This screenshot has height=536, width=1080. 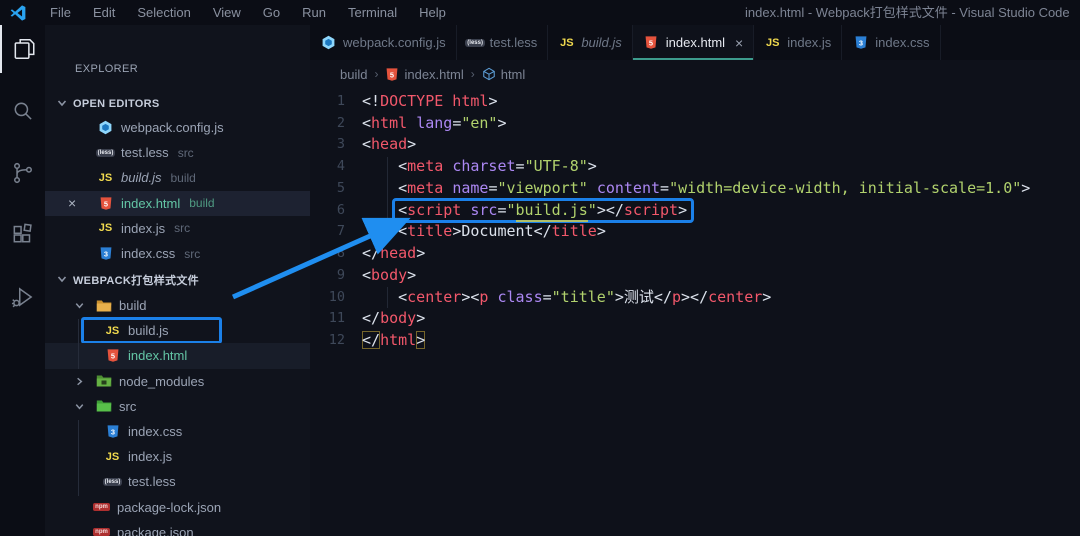 I want to click on menu-view: View, so click(x=227, y=12).